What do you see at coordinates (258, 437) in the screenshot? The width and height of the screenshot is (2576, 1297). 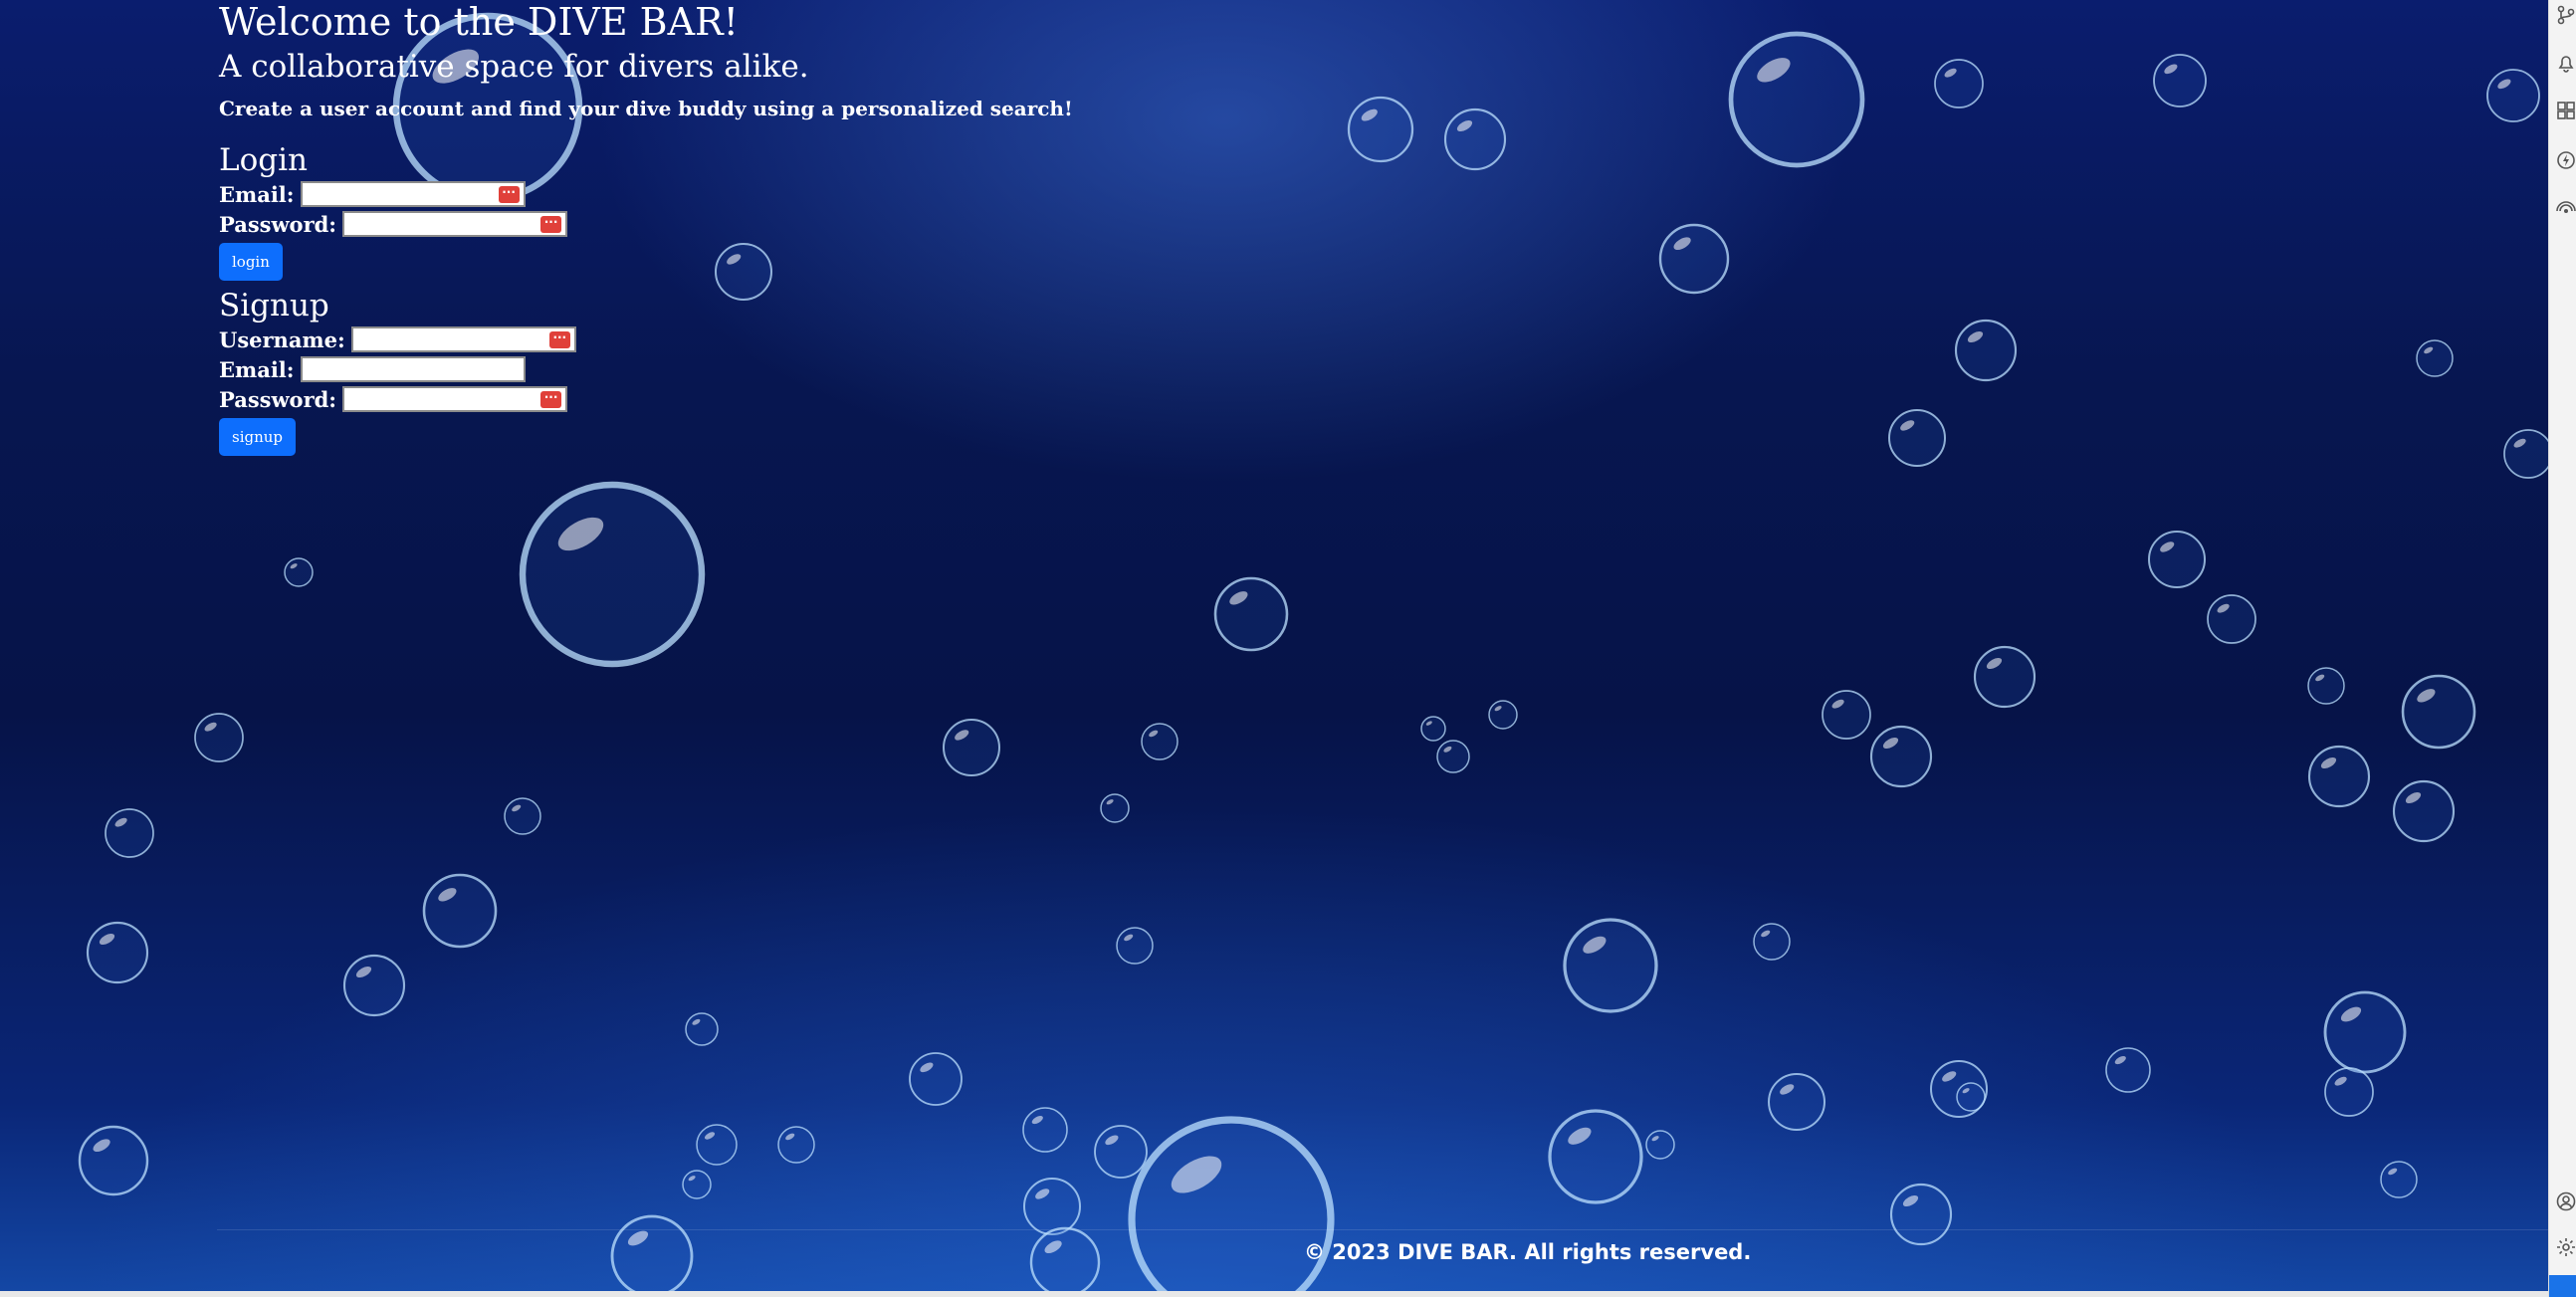 I see `signup-button: signup` at bounding box center [258, 437].